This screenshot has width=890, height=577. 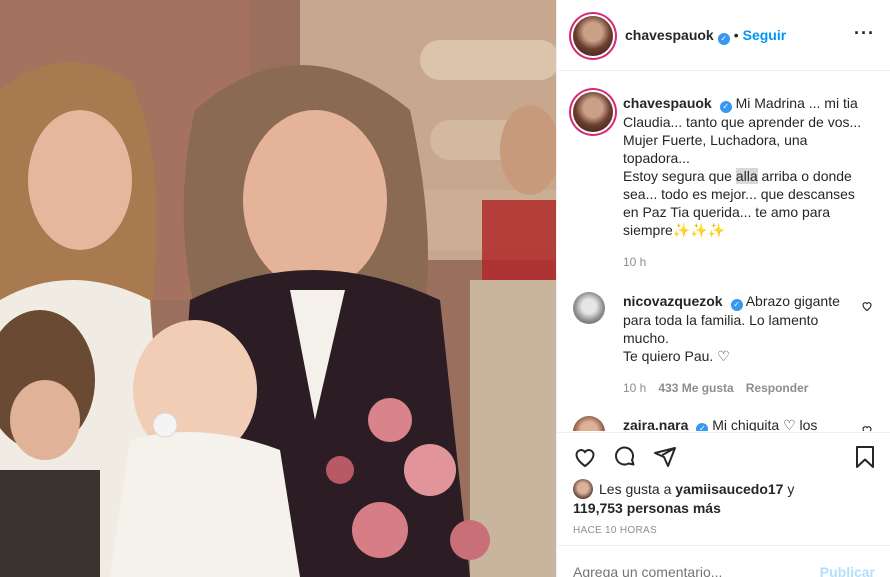 I want to click on caption-meta: 10 h, so click(x=743, y=262).